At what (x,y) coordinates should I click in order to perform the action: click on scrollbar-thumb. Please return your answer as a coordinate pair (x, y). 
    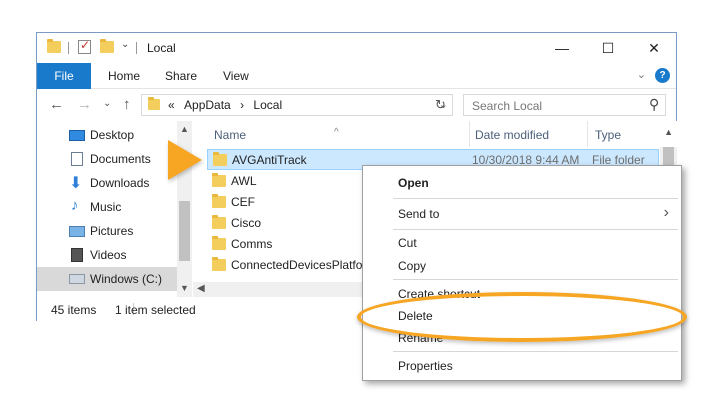
    Looking at the image, I should click on (184, 231).